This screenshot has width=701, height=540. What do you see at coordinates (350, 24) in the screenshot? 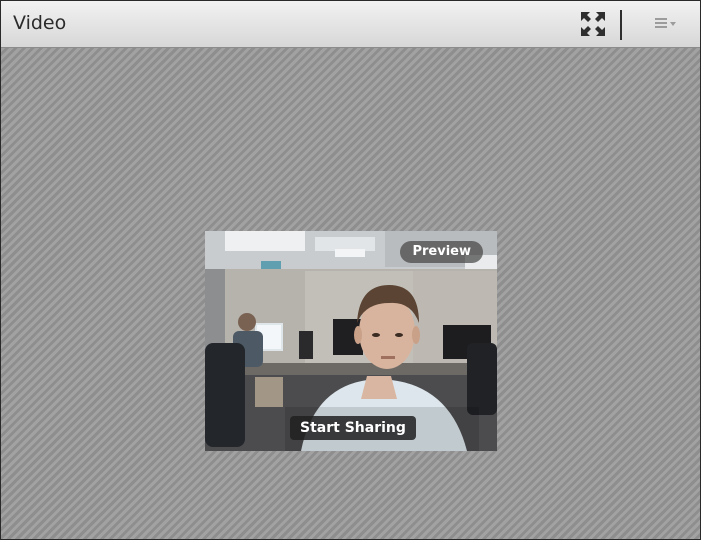
I see `pod-title-bar: Video` at bounding box center [350, 24].